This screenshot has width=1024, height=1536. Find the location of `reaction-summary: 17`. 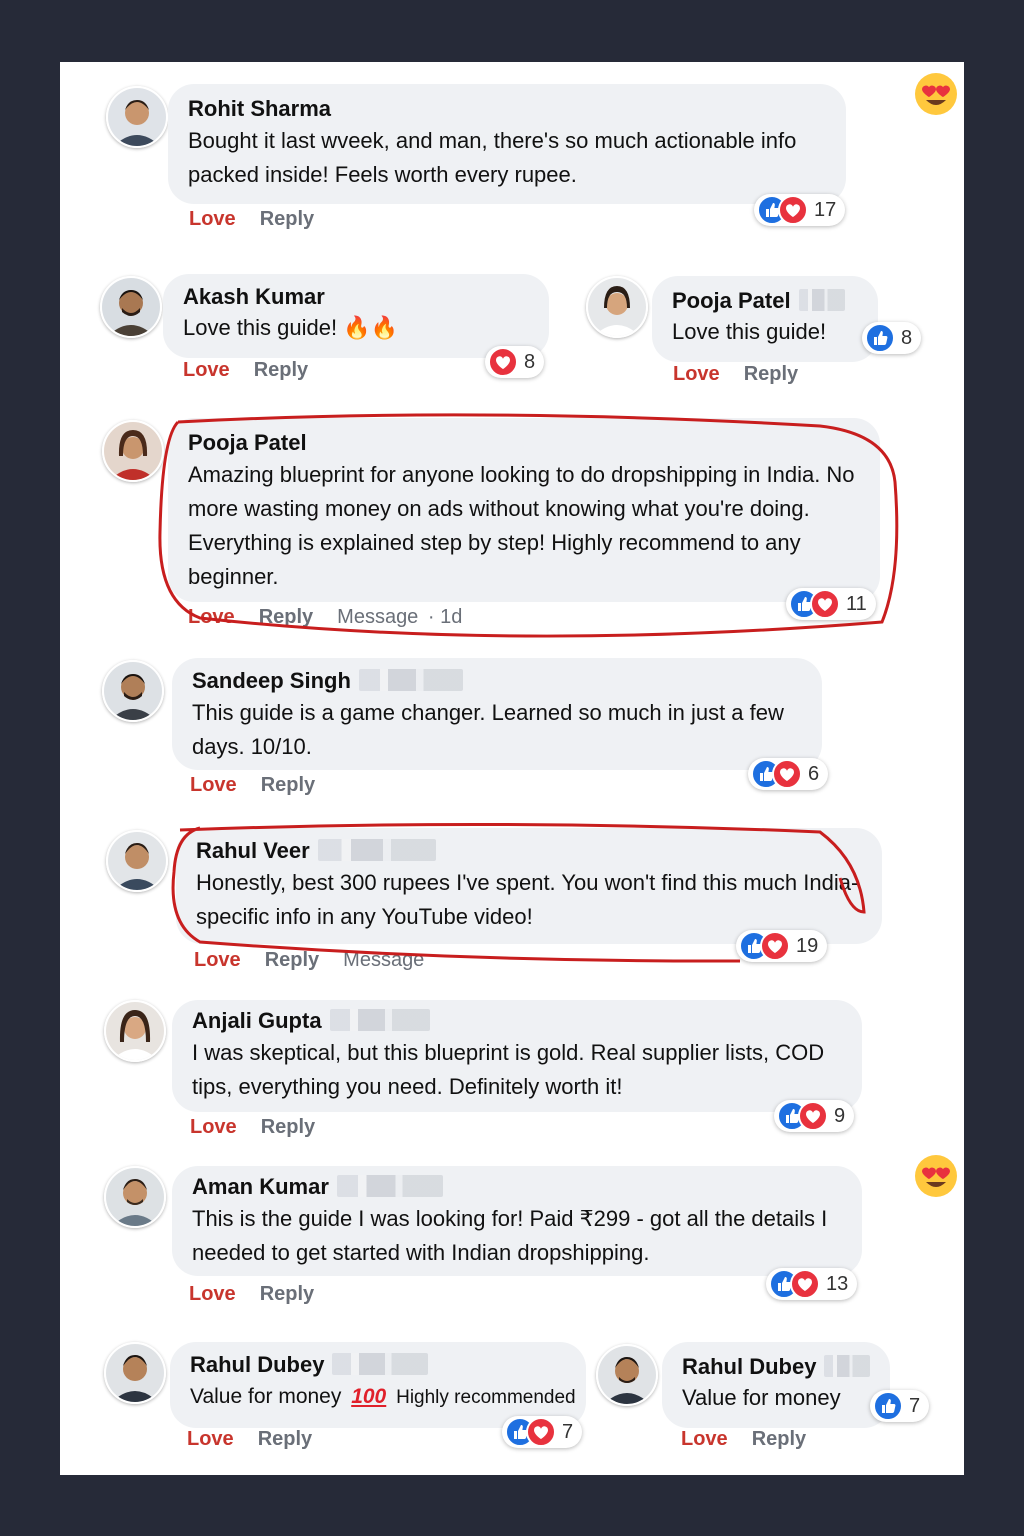

reaction-summary: 17 is located at coordinates (800, 210).